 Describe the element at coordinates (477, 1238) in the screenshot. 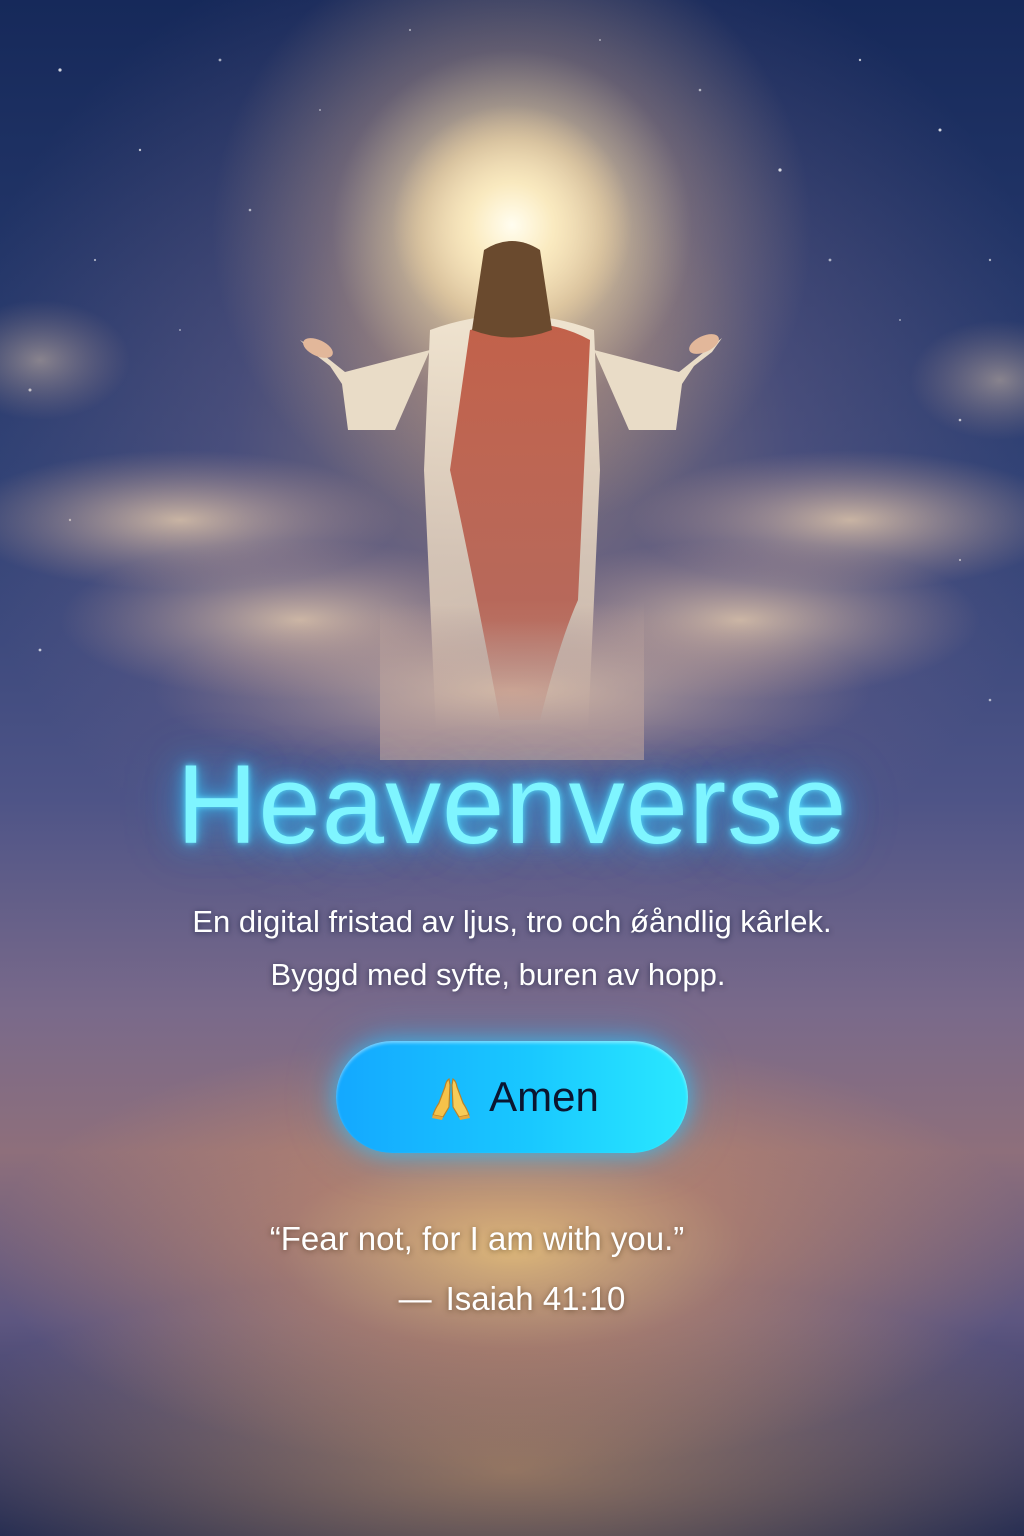

I see `bible-verse-quote: “Fear not, for I am with you.”` at that location.